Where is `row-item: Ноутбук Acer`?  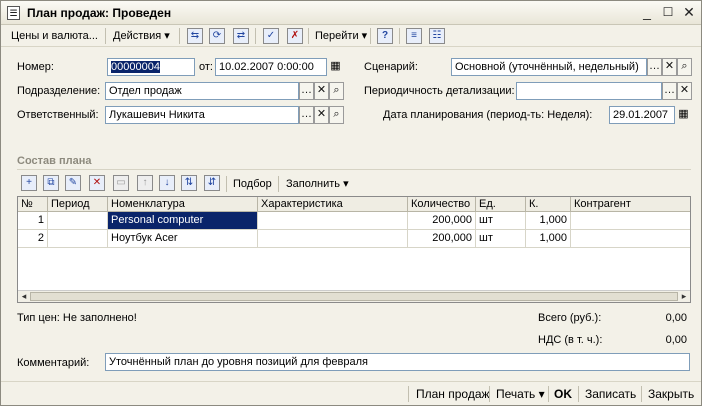 row-item: Ноутбук Acer is located at coordinates (183, 238).